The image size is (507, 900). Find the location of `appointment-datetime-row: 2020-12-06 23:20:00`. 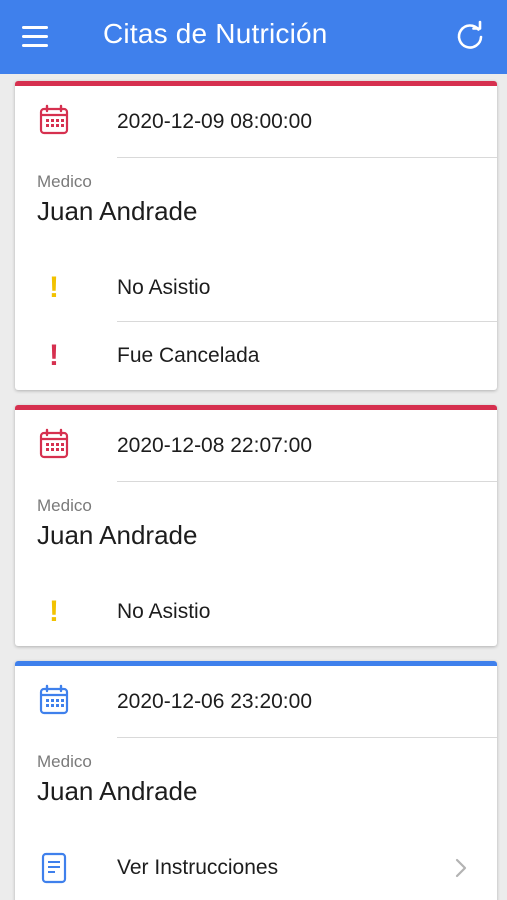

appointment-datetime-row: 2020-12-06 23:20:00 is located at coordinates (256, 702).